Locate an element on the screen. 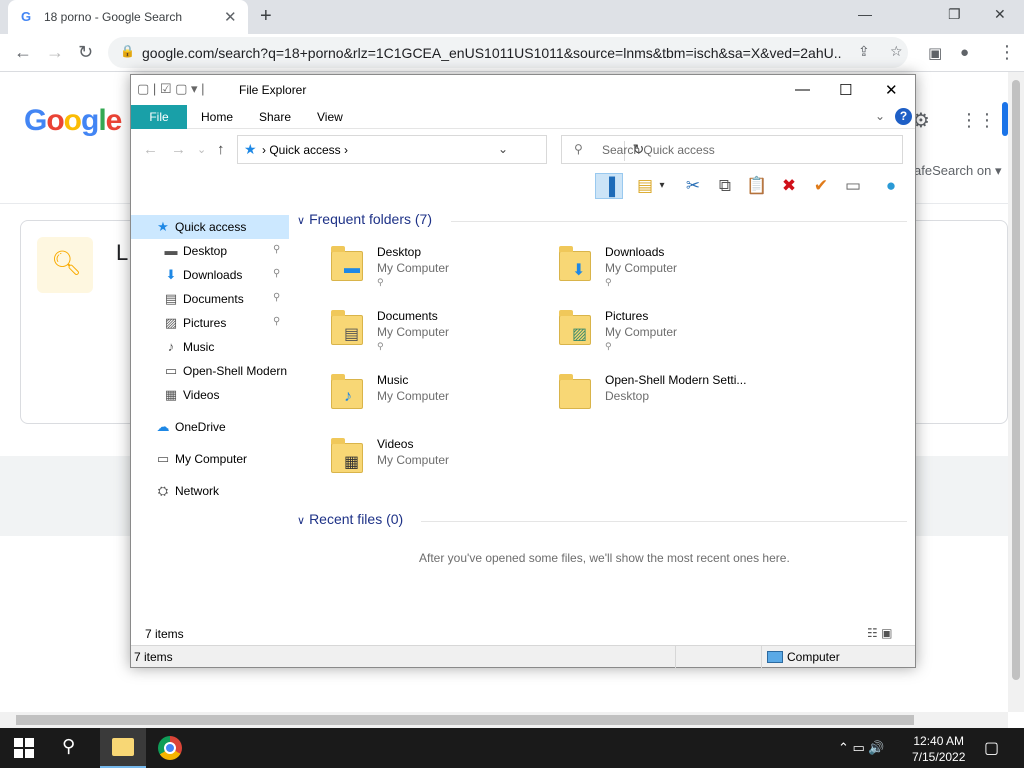 The image size is (1024, 768). folder-tile: ▤ Documents My Computer ⚲ is located at coordinates (436, 338).